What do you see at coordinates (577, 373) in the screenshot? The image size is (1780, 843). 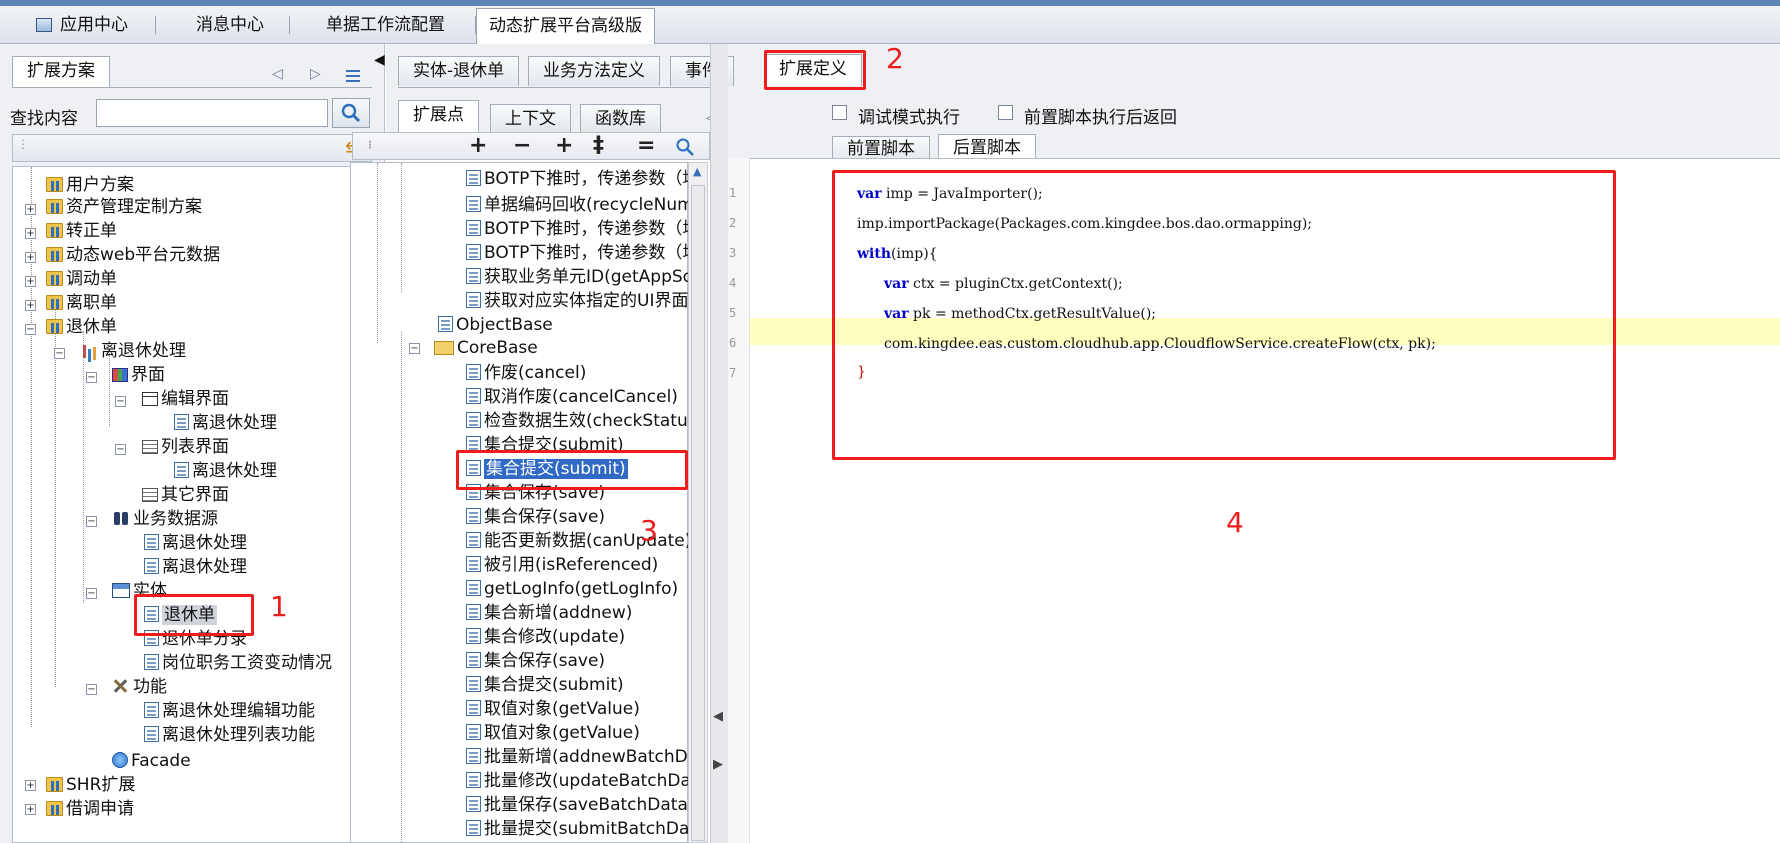 I see `ext-core-item: 作废(cancel)` at bounding box center [577, 373].